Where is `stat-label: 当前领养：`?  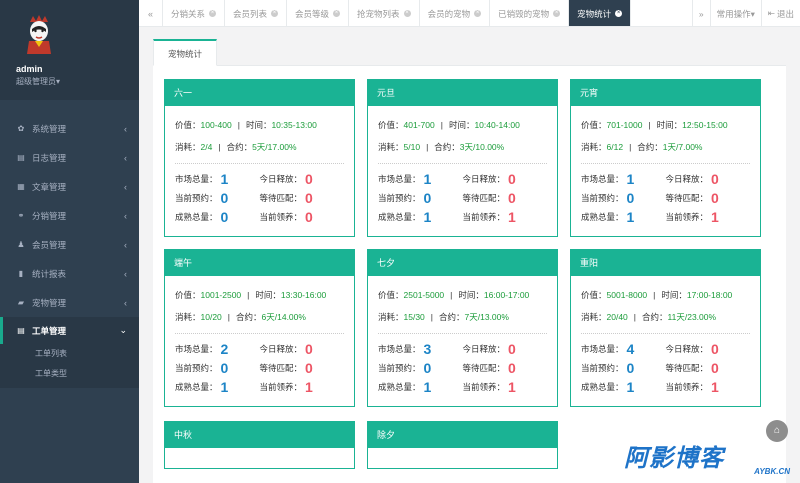
stat-label: 当前领养： is located at coordinates (687, 387).